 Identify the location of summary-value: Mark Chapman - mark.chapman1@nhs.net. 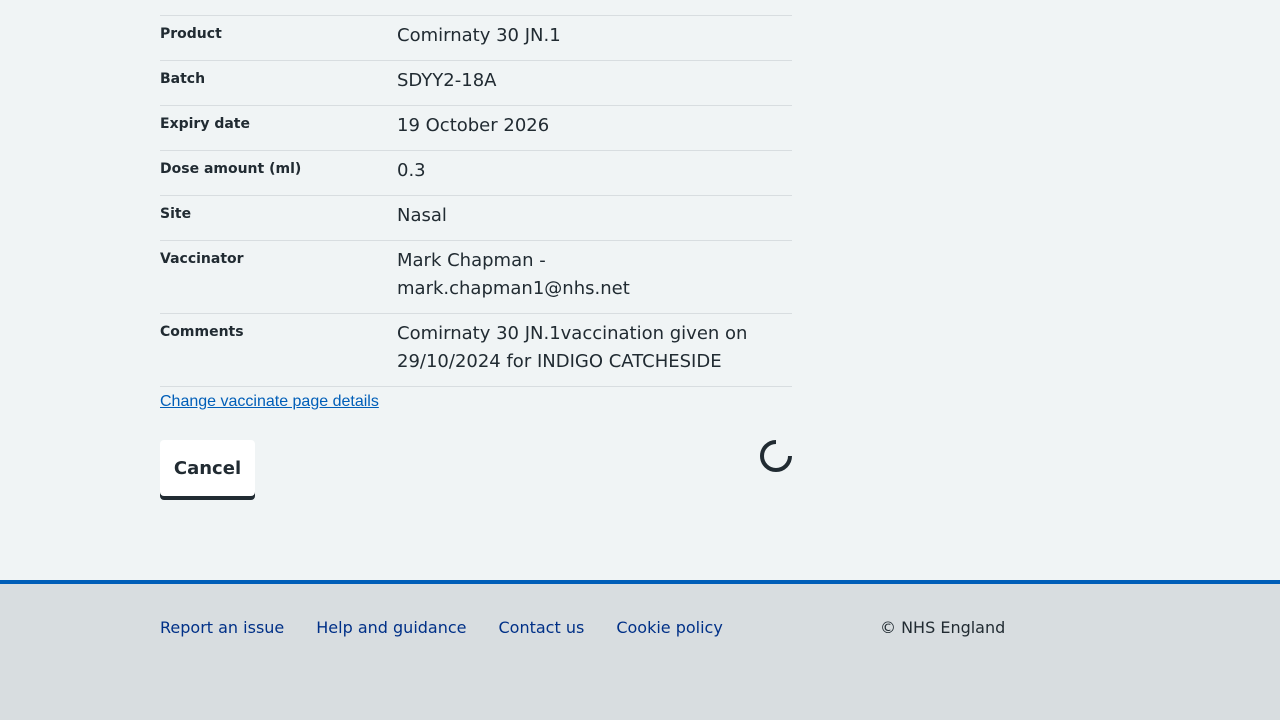
(513, 274).